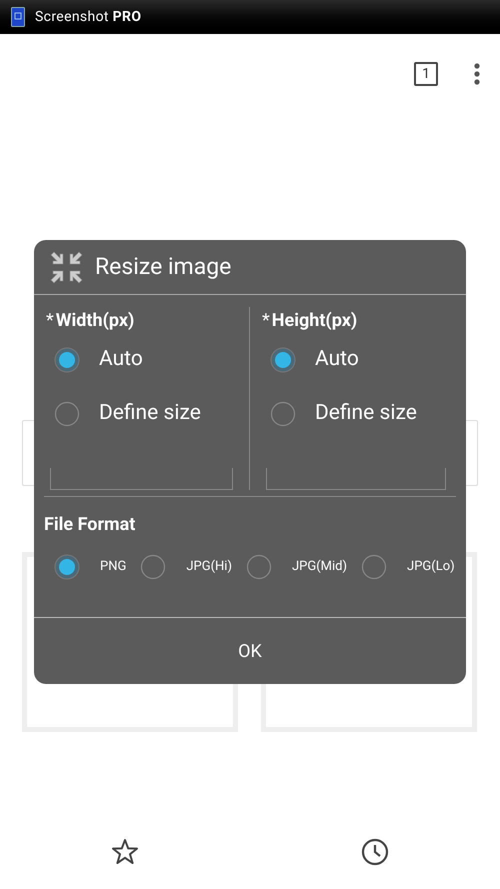 The image size is (500, 889). I want to click on dialog-title: Resize image, so click(163, 267).